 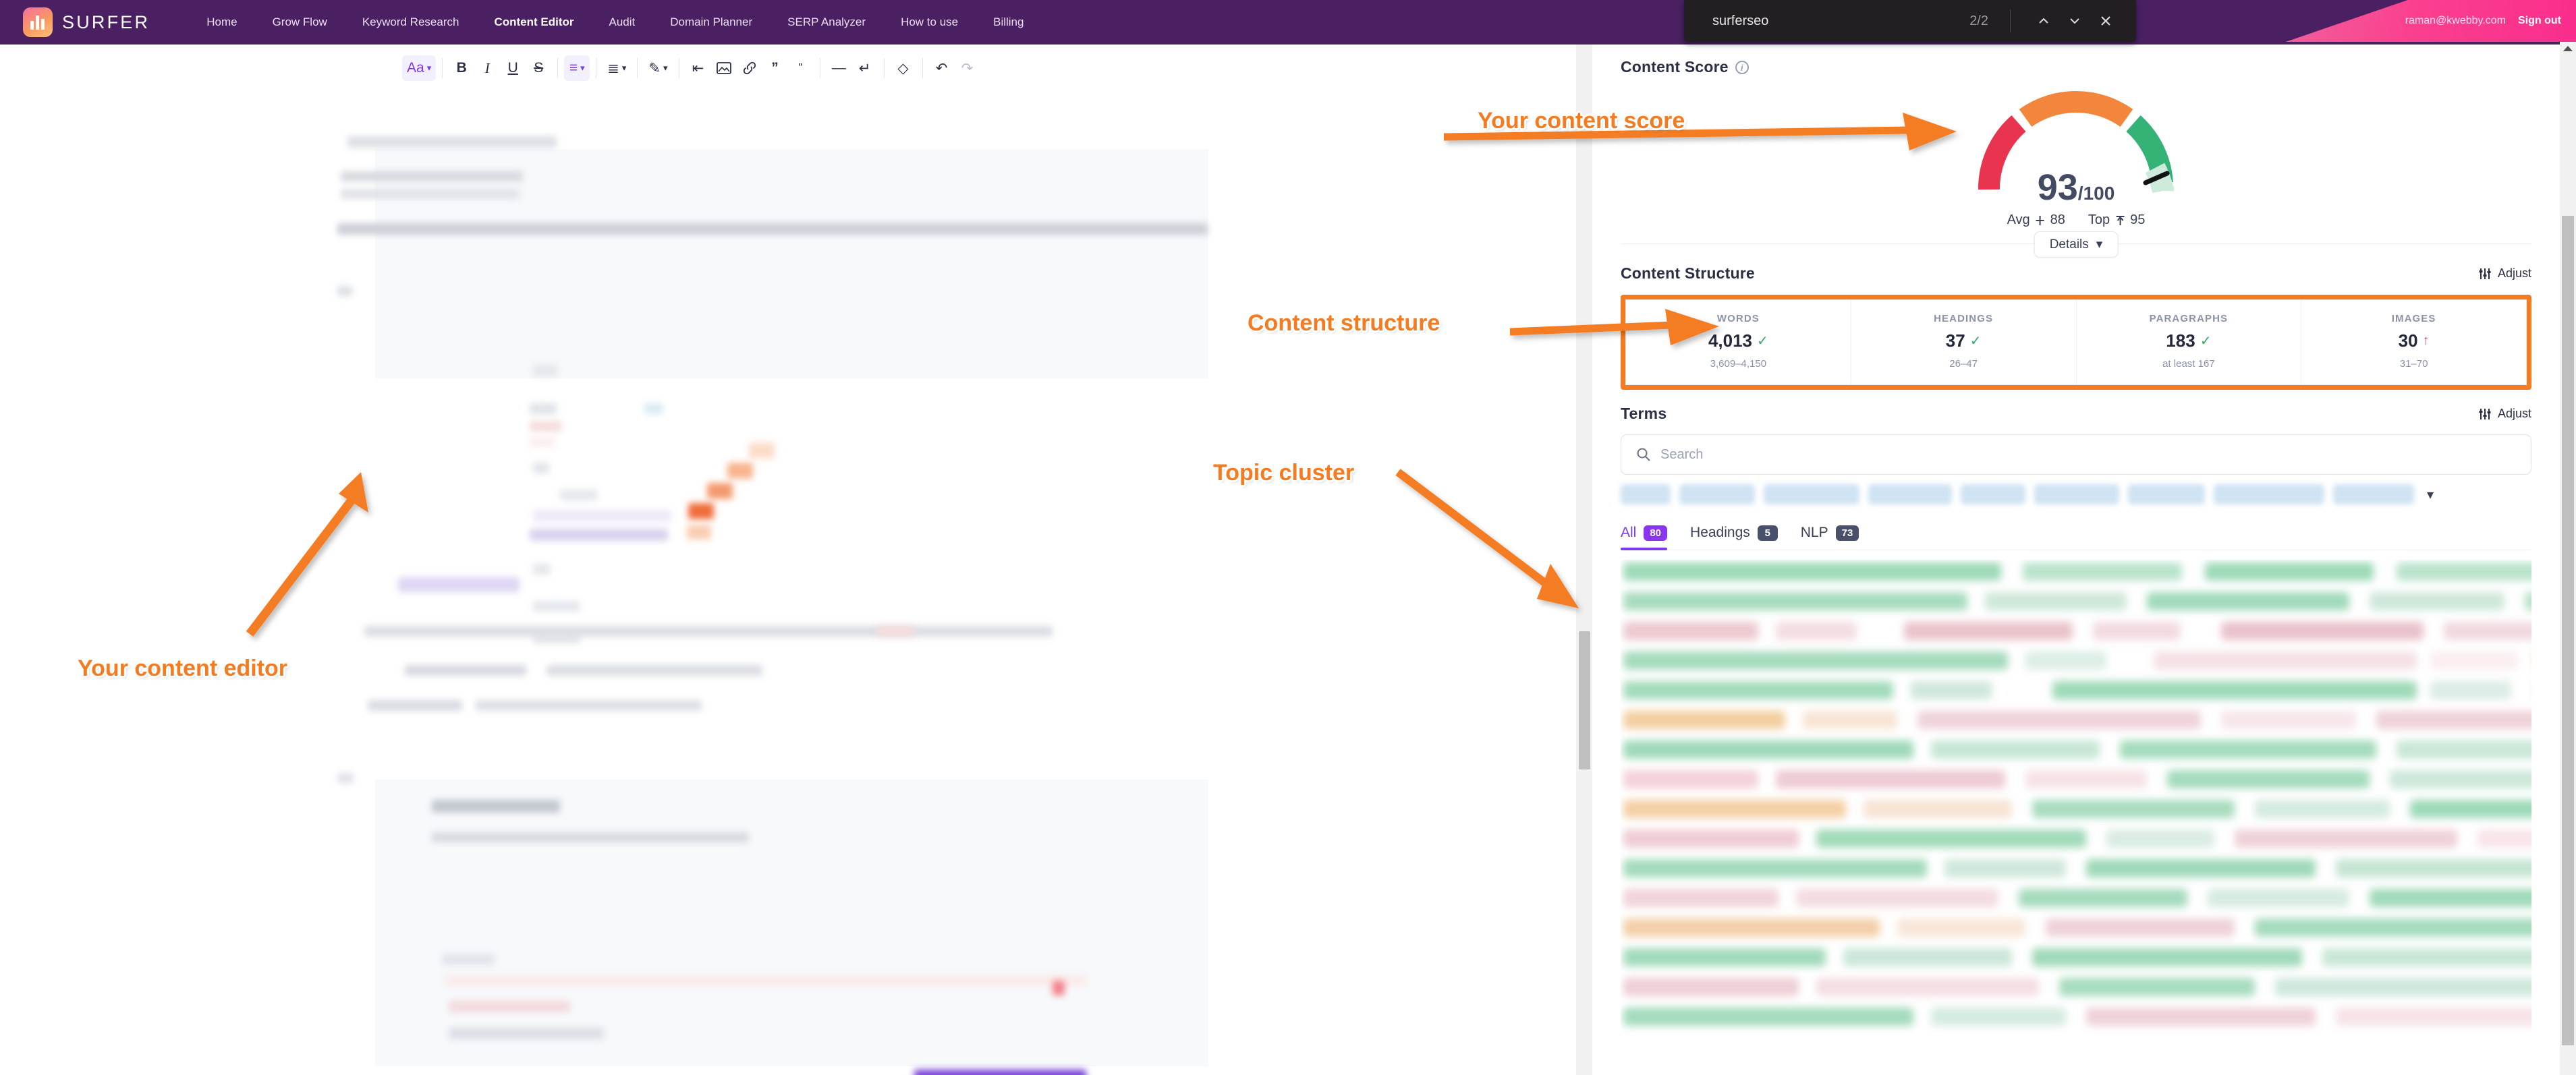 I want to click on ordered-list-button: ≣ ▾, so click(x=617, y=68).